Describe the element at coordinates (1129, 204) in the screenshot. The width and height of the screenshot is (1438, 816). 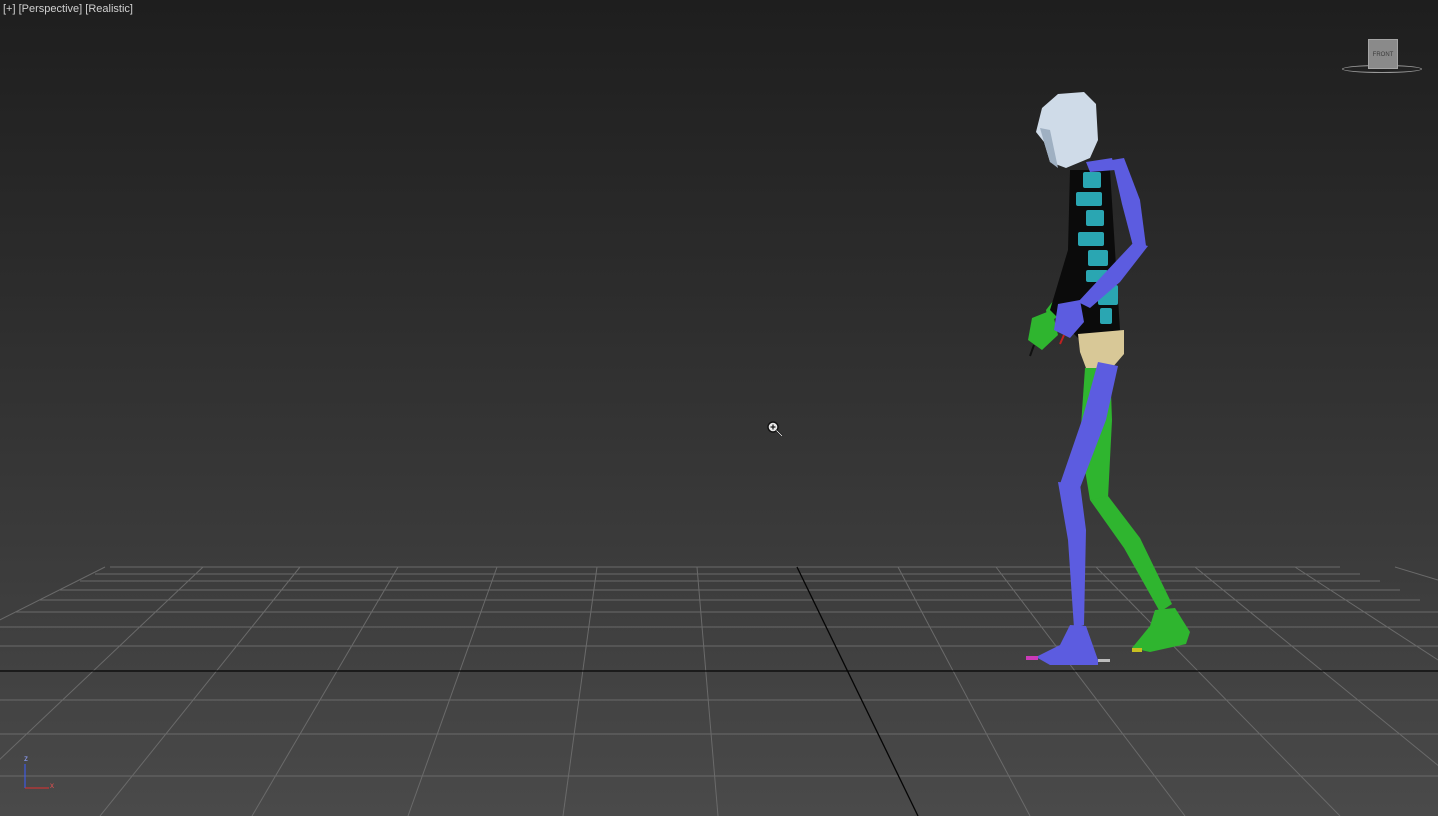
I see `right-upper-arm` at that location.